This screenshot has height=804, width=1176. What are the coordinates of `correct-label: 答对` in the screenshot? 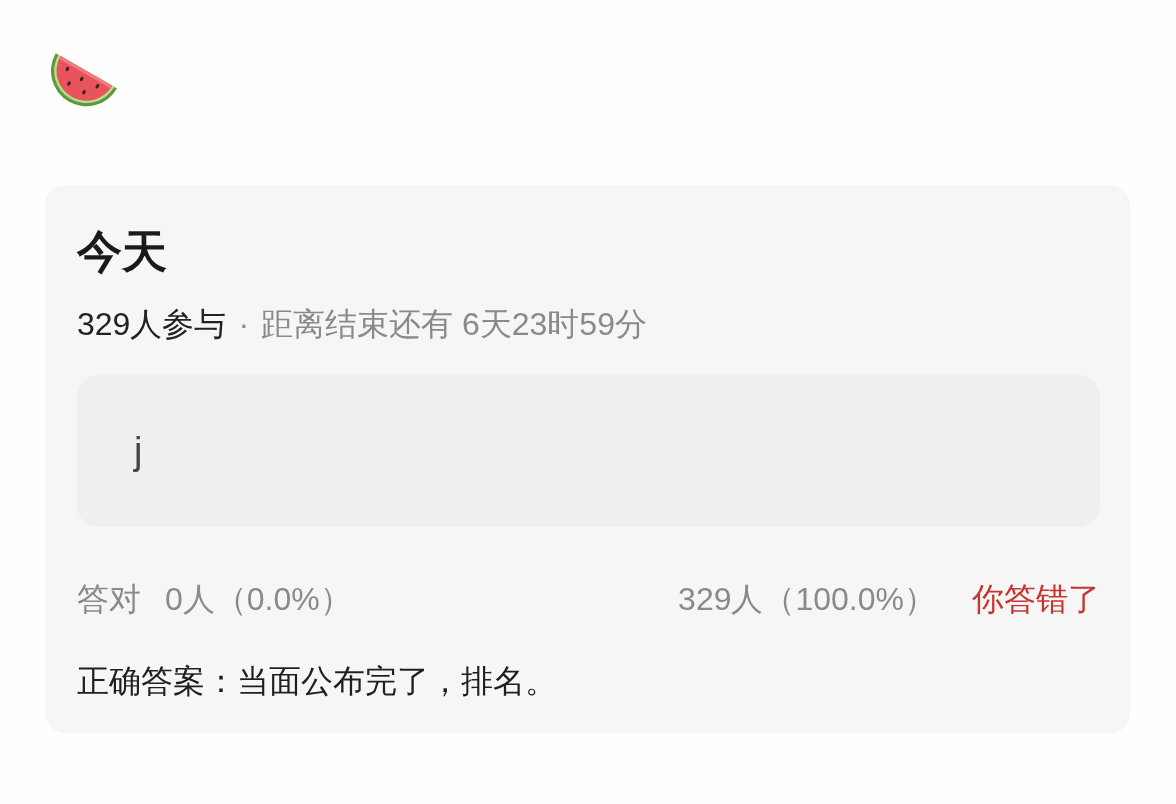 It's located at (109, 599).